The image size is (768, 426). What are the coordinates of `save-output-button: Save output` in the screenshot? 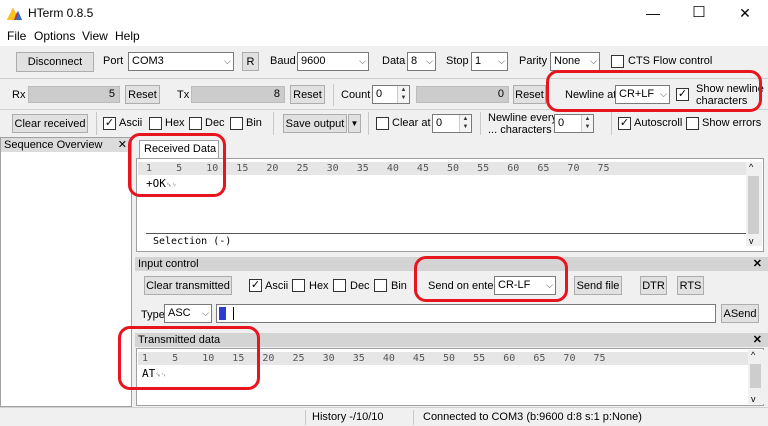 It's located at (315, 123).